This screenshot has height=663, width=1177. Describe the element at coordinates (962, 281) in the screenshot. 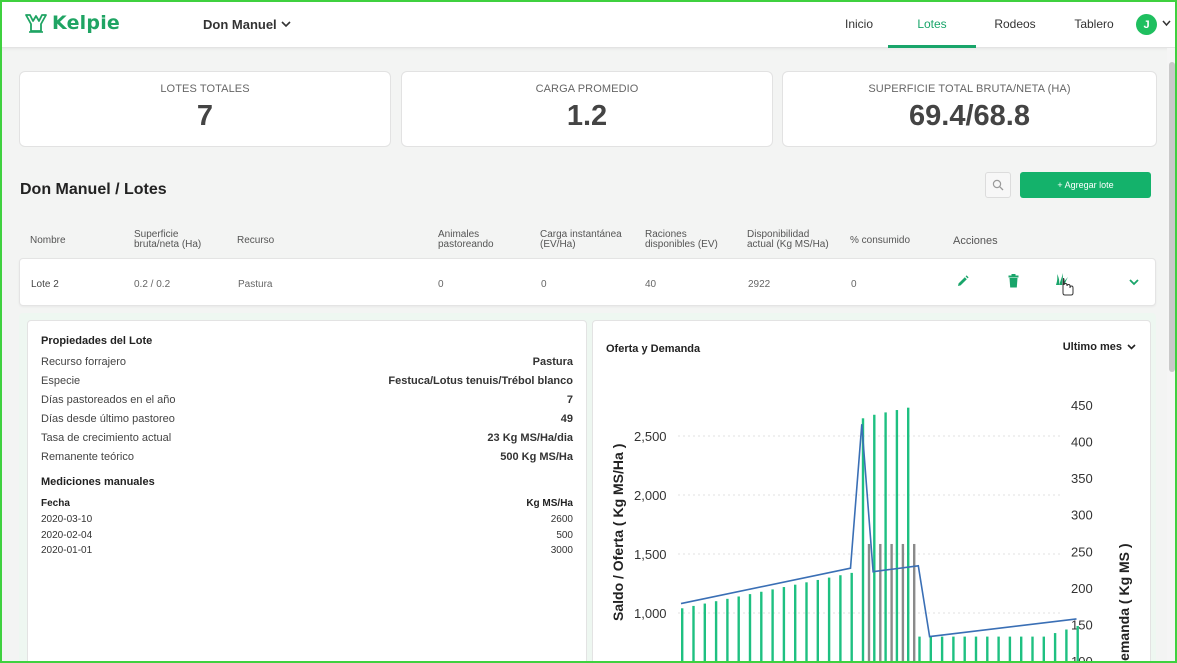

I see `edit-icon` at that location.